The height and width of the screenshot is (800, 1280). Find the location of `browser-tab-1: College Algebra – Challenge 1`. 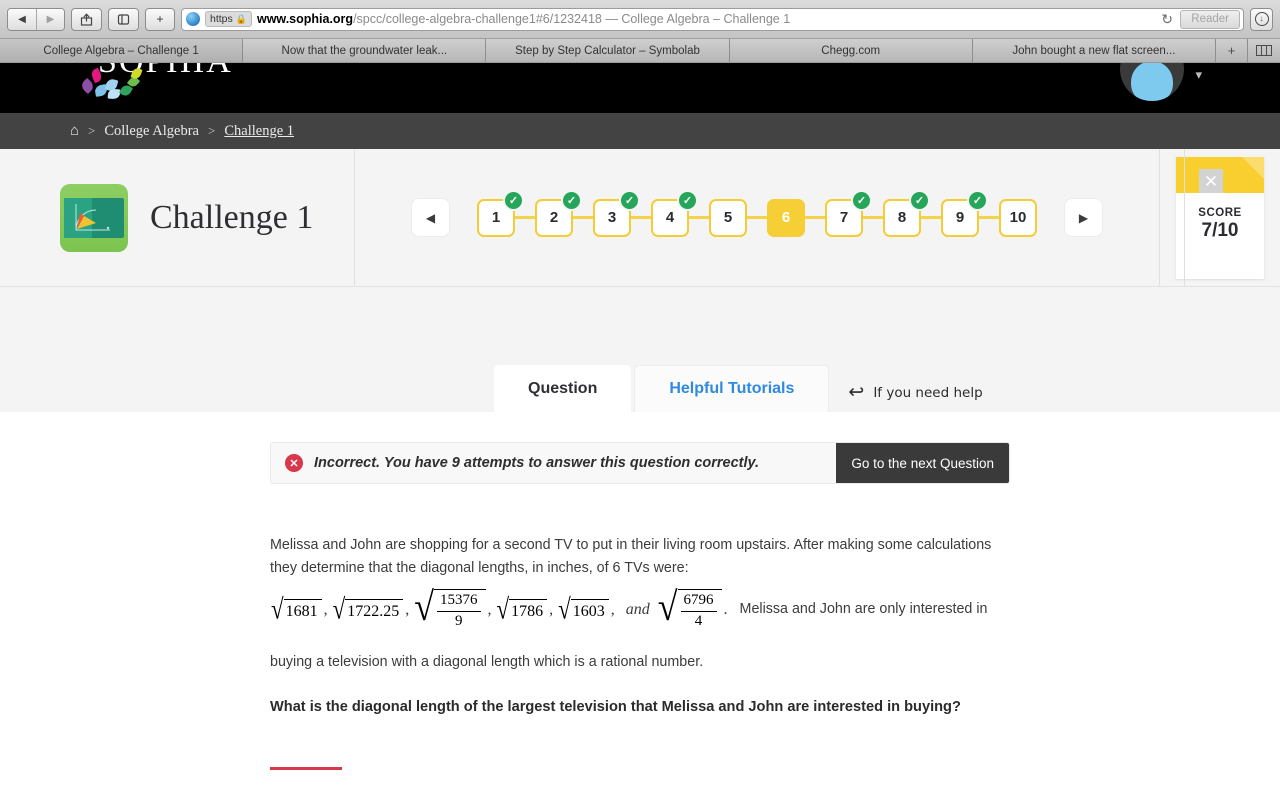

browser-tab-1: College Algebra – Challenge 1 is located at coordinates (122, 50).